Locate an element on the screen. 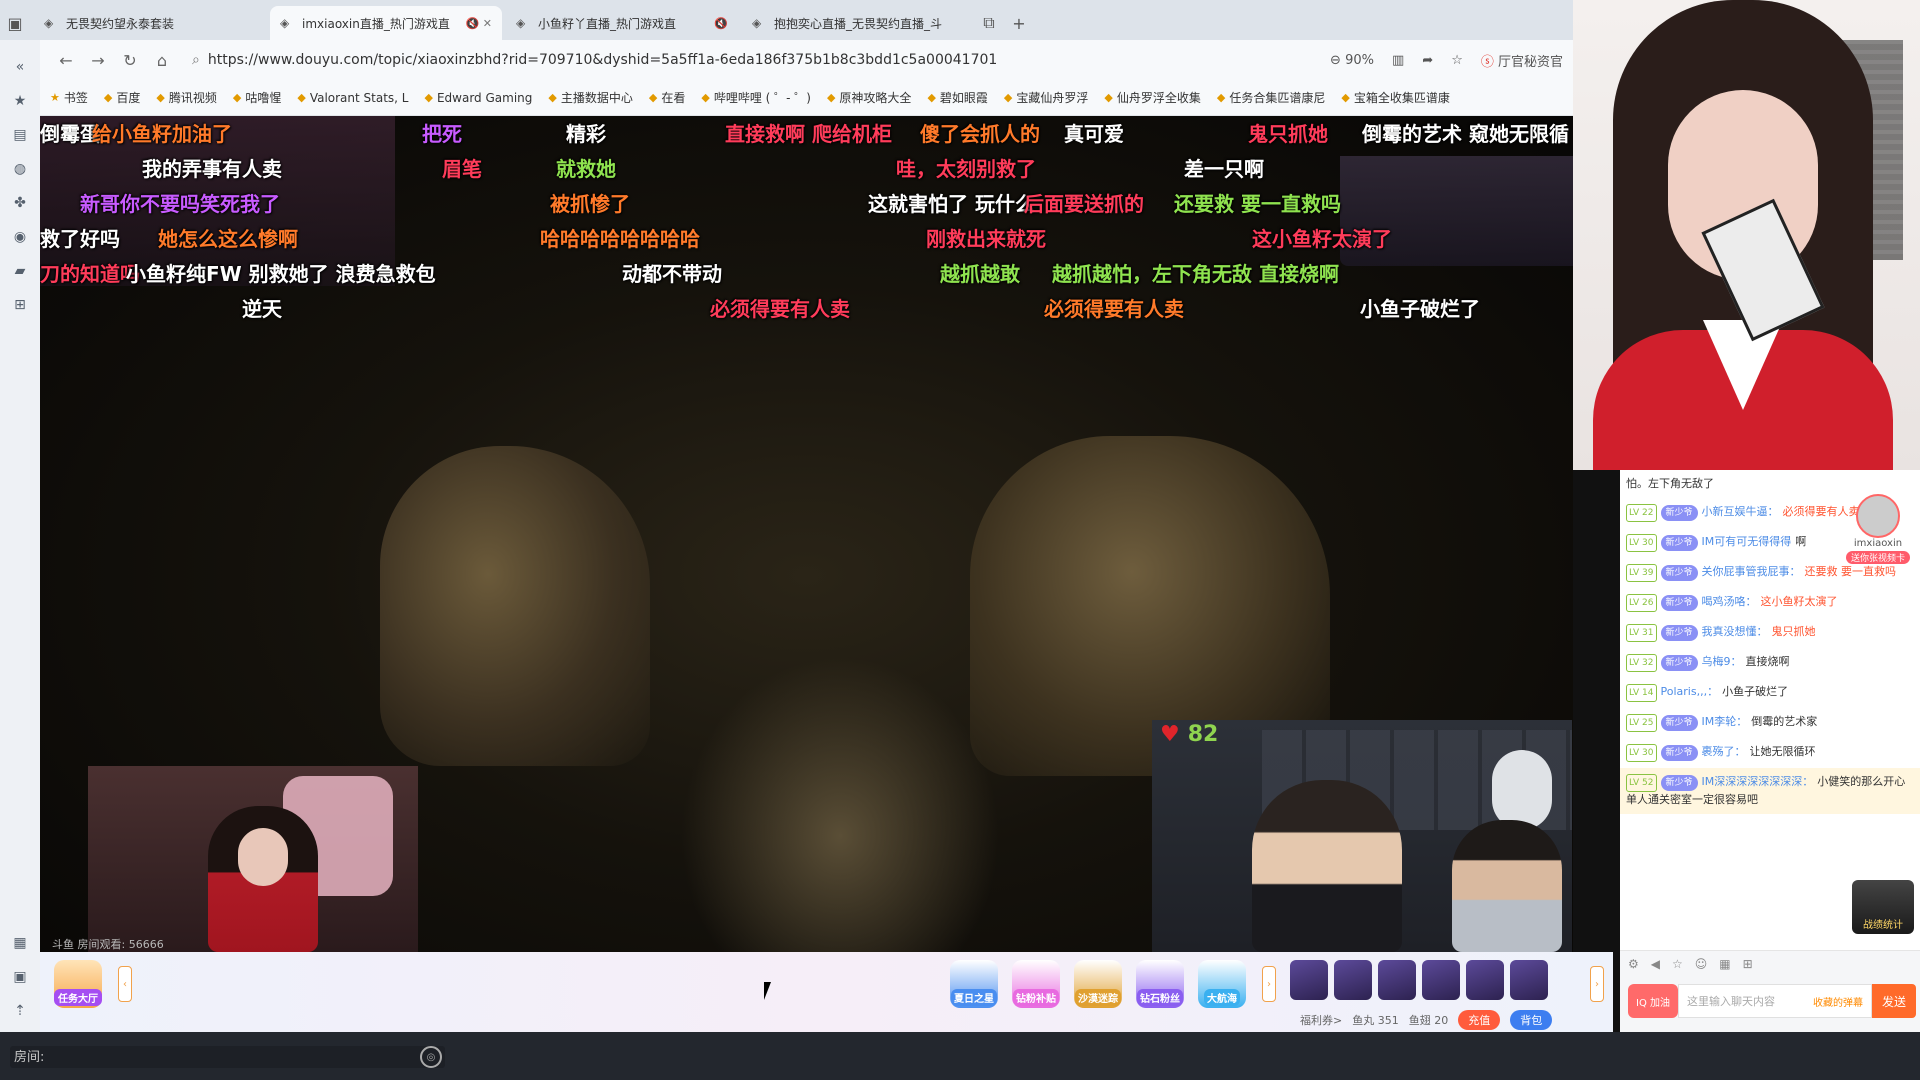 This screenshot has height=1080, width=1920. tab-1: ◈ 无畏契约望永泰套装 is located at coordinates (150, 23).